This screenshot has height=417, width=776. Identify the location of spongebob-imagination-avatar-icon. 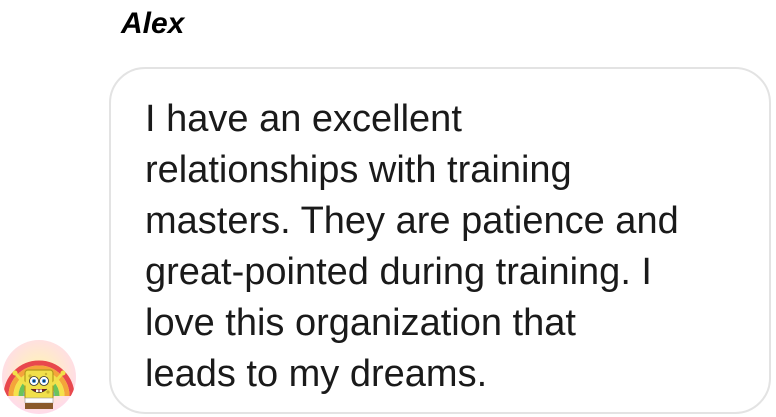
(39, 377).